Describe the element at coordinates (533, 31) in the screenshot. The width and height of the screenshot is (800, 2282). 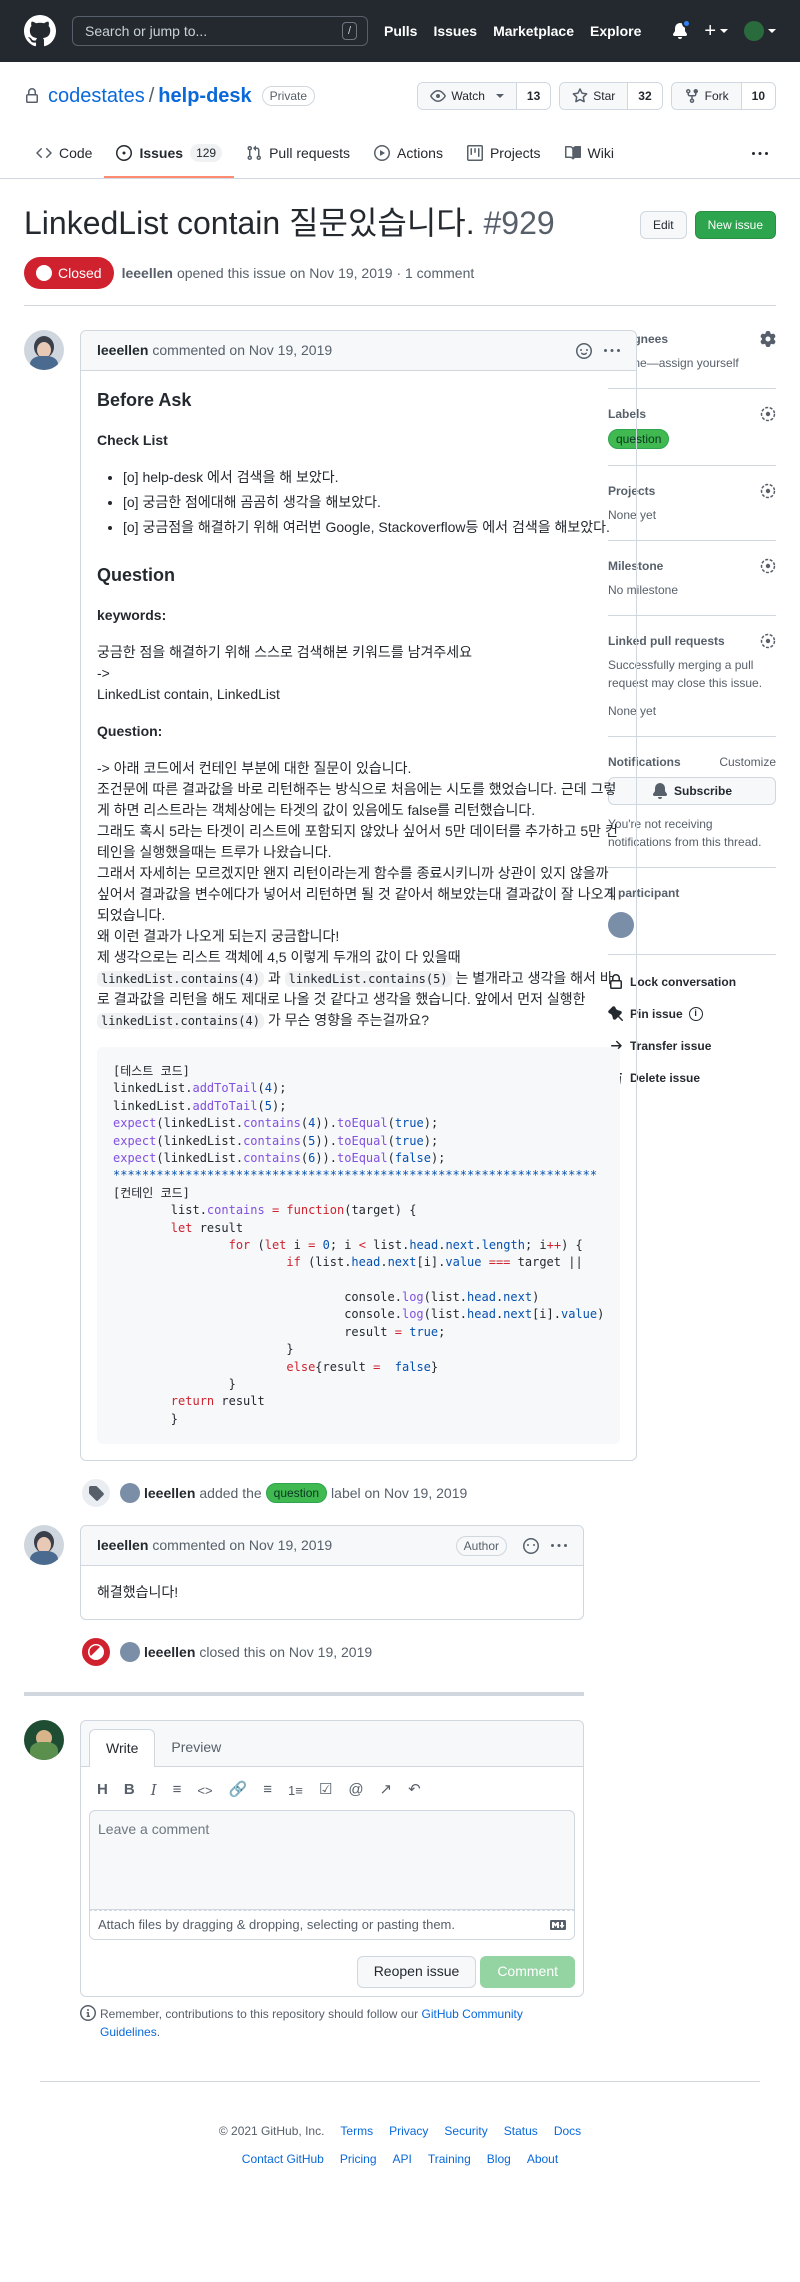
I see `nav-marketplace: Marketplace` at that location.